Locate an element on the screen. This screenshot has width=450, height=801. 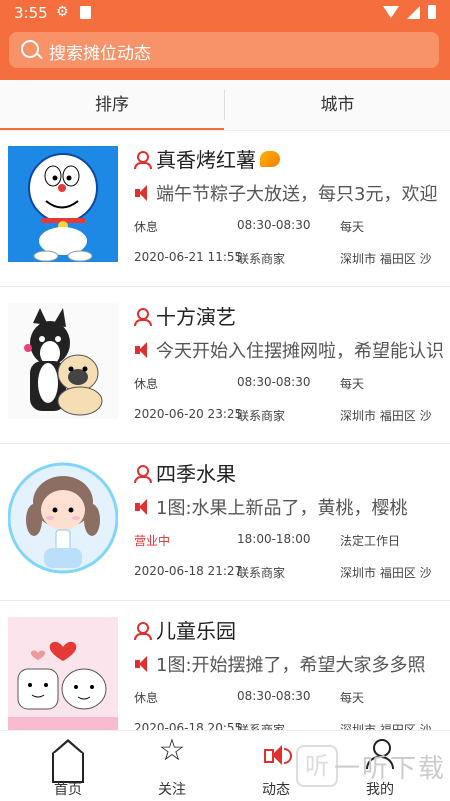
status-time: 3:55 is located at coordinates (31, 13).